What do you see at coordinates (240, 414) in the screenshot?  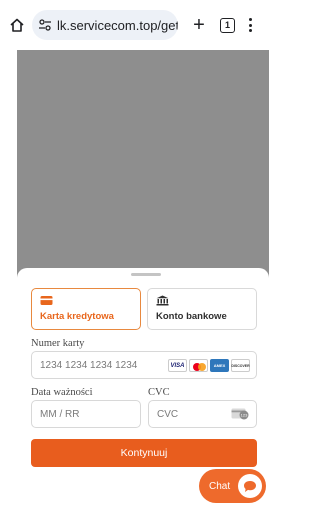 I see `cvc-card-icon: 123` at bounding box center [240, 414].